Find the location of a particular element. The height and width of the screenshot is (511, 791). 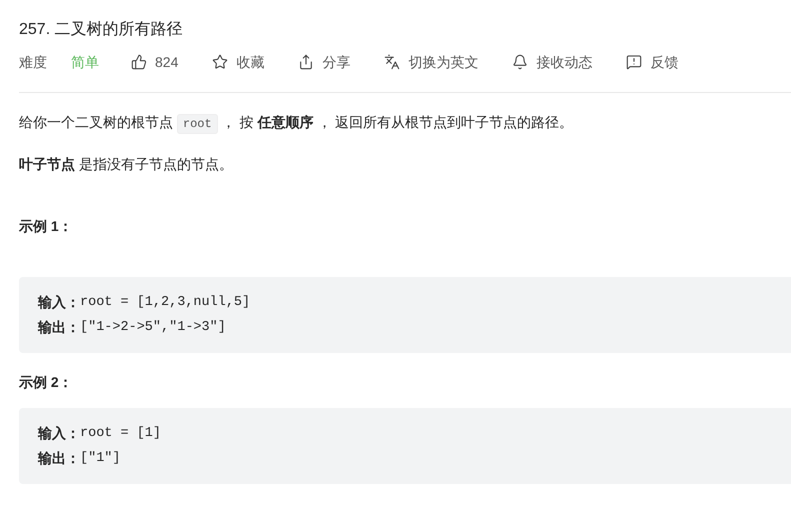

example-line-value: root = [1,2,3,null,5] is located at coordinates (165, 303).